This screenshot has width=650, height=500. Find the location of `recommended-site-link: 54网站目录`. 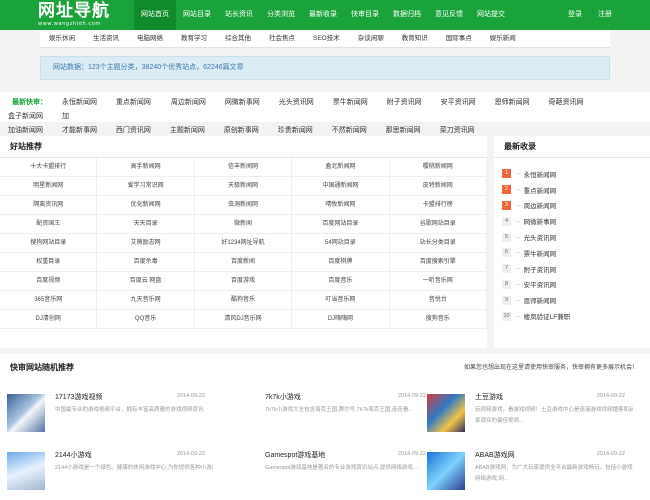

recommended-site-link: 54网站目录 is located at coordinates (341, 243).